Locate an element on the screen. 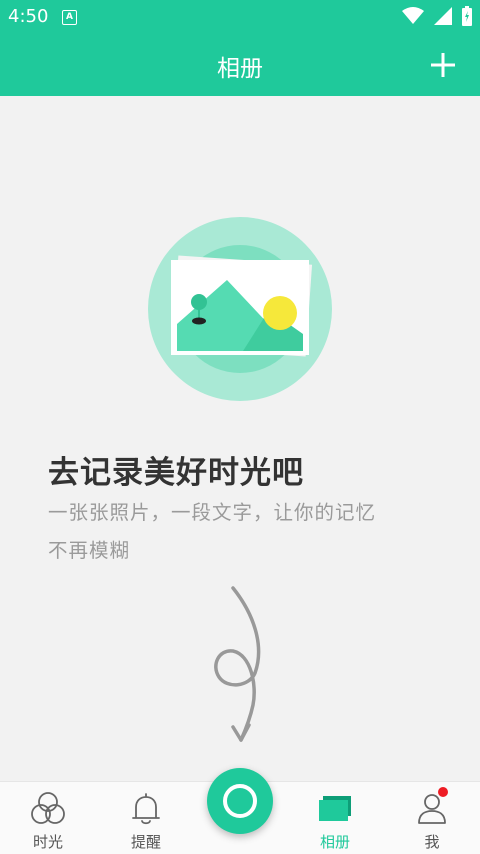 This screenshot has height=854, width=480. app-bar: 相册 is located at coordinates (240, 65).